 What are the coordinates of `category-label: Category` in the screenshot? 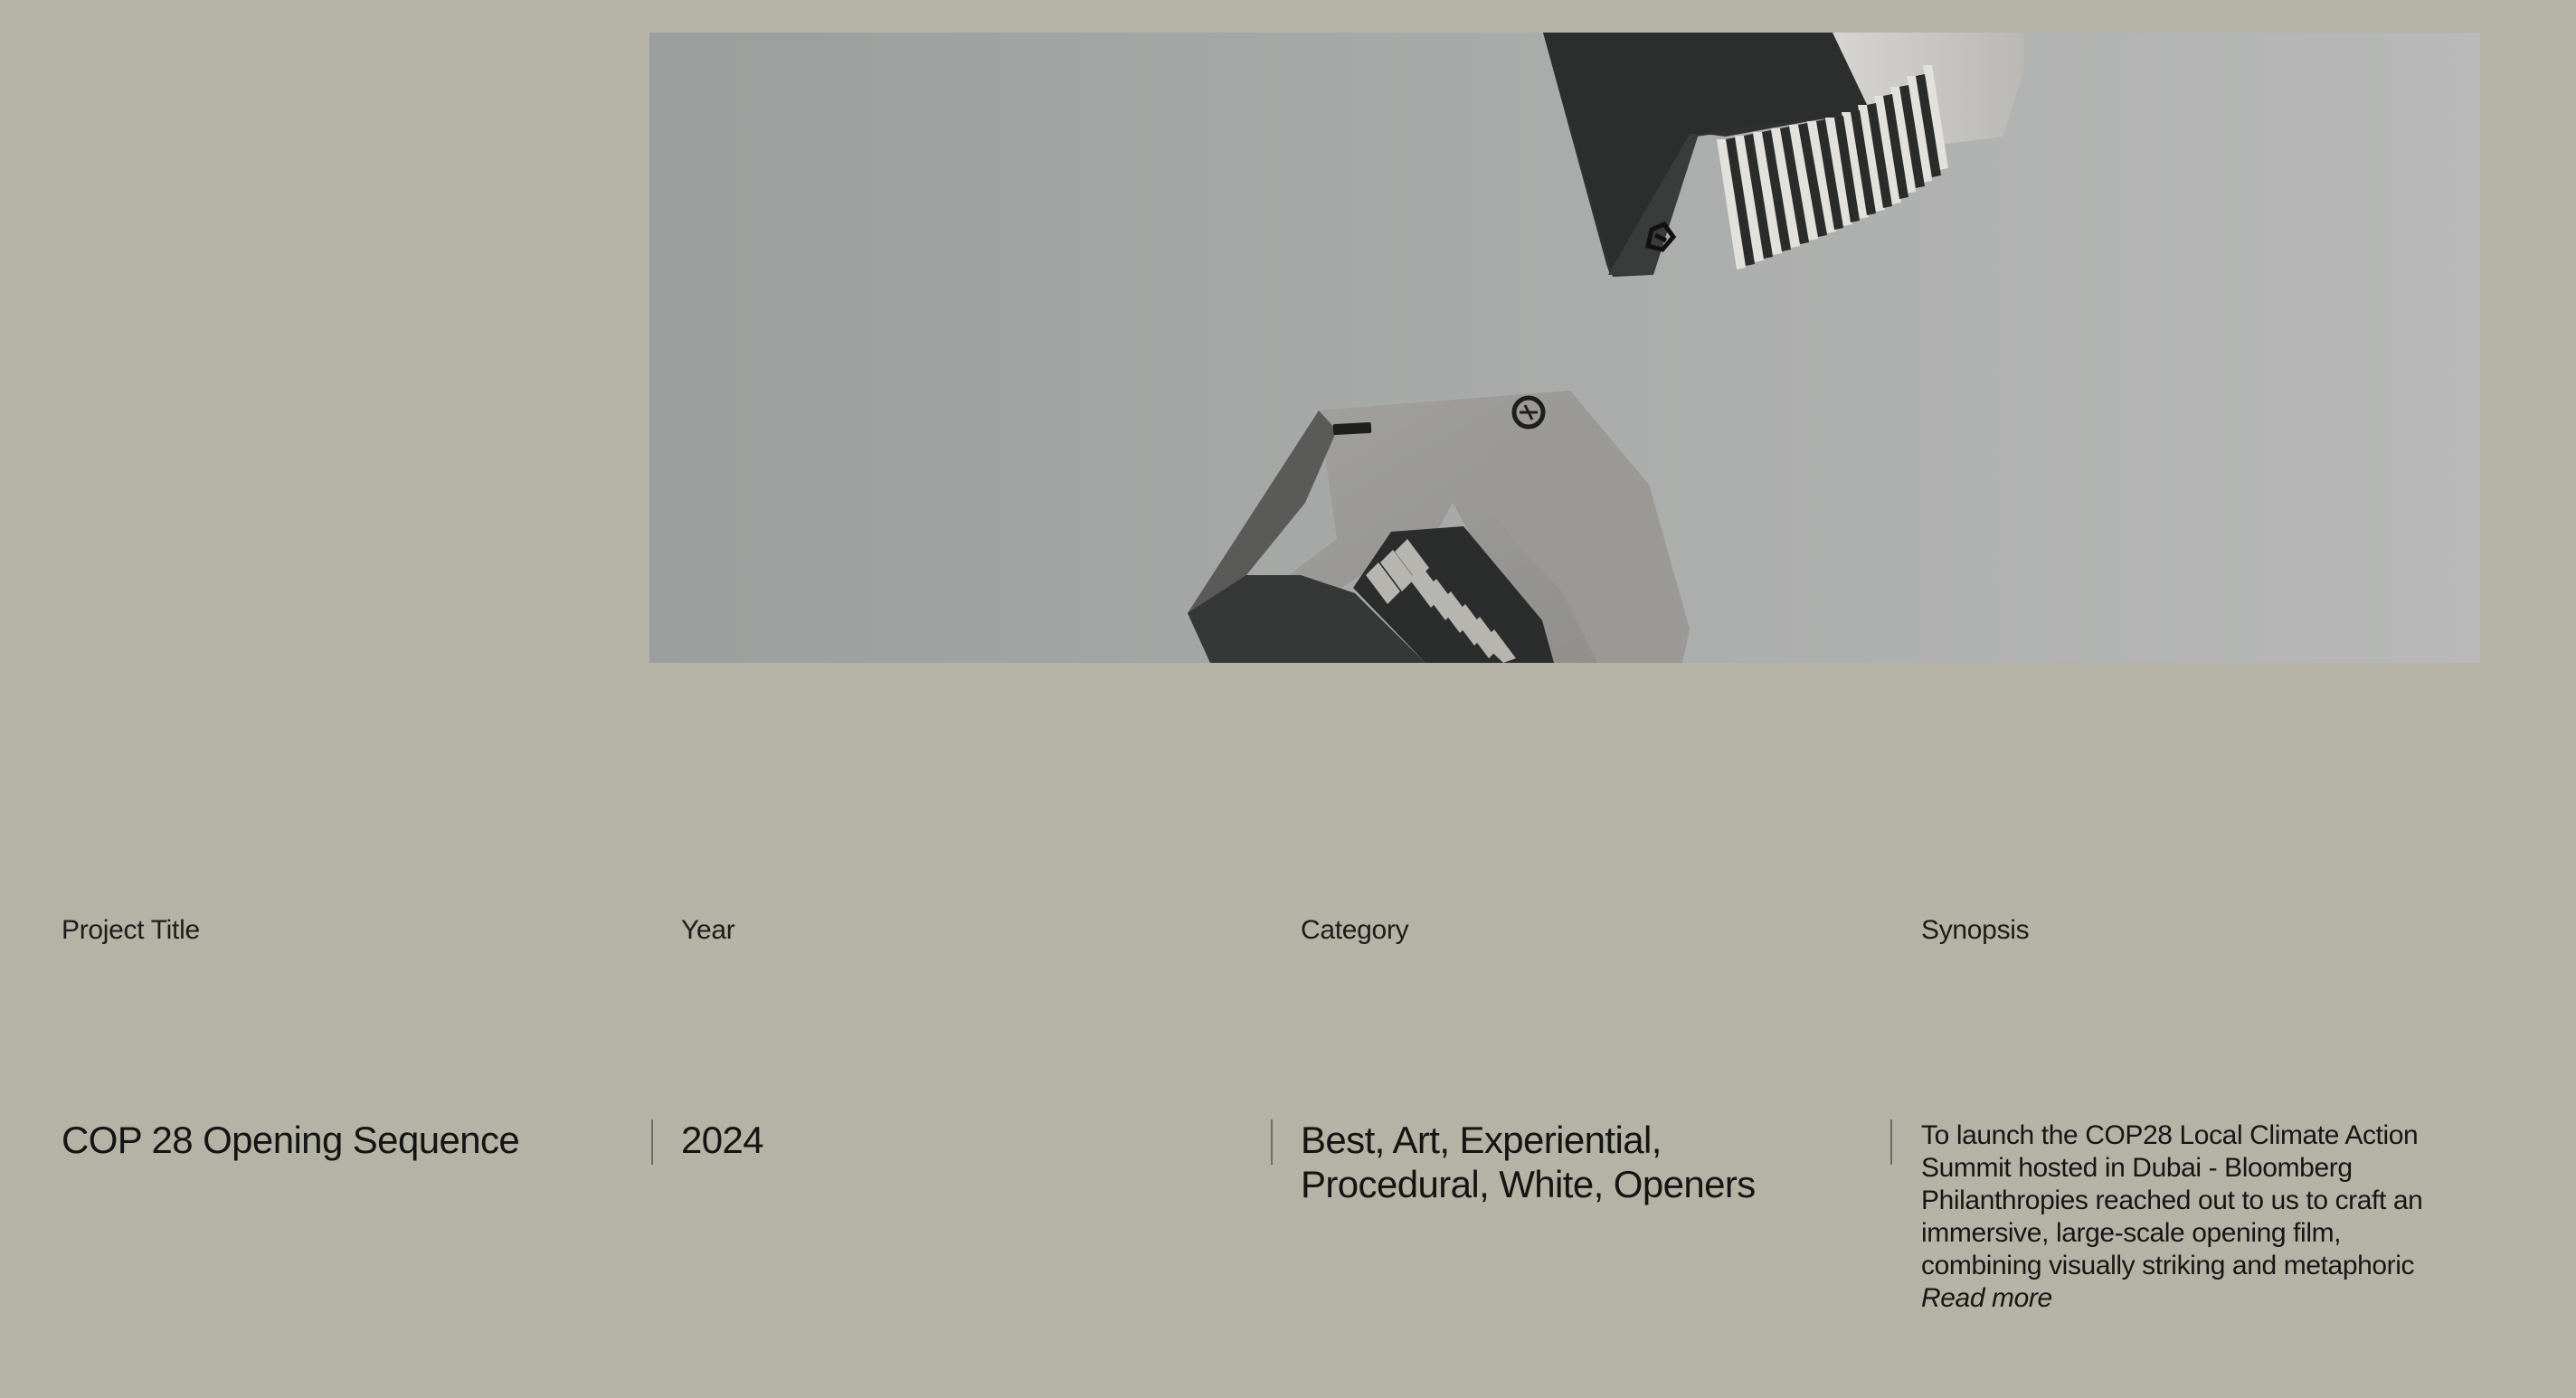 It's located at (1355, 930).